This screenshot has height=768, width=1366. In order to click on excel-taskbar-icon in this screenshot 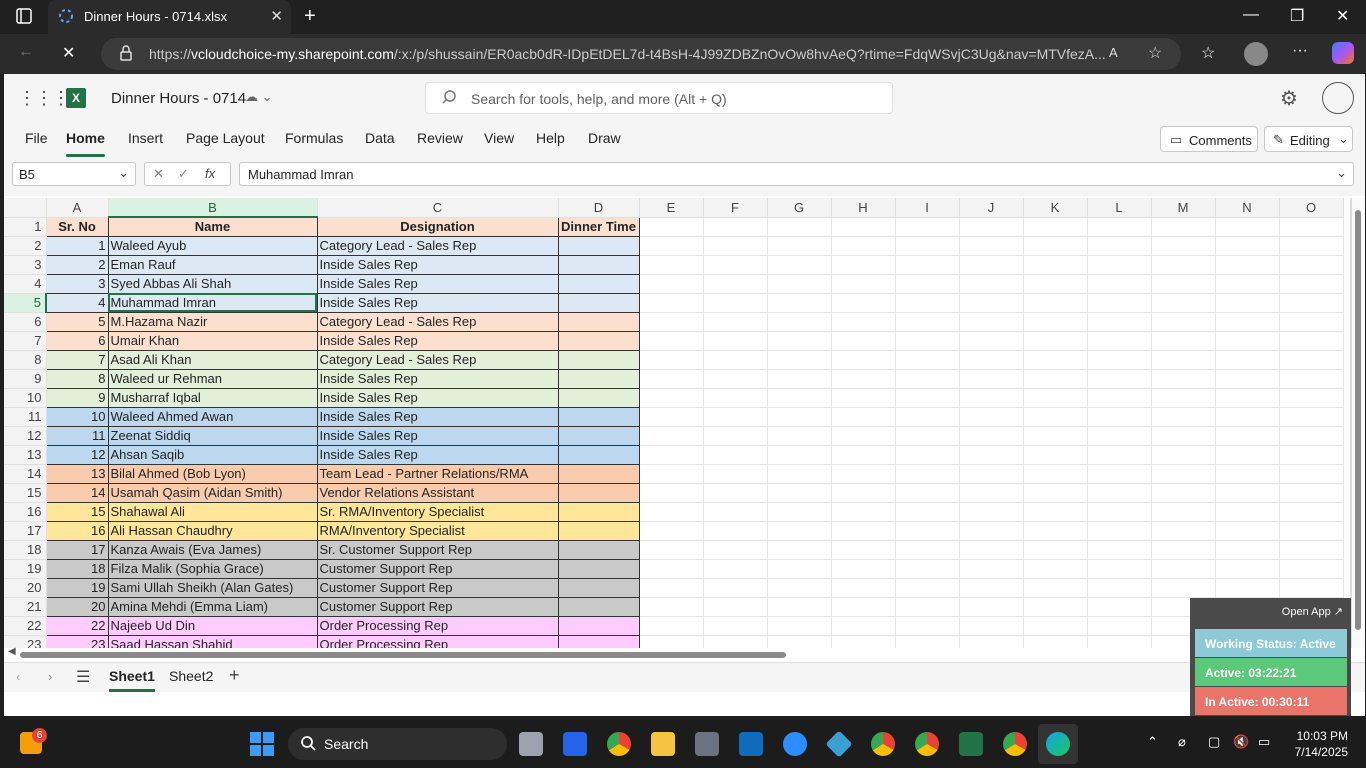, I will do `click(971, 744)`.